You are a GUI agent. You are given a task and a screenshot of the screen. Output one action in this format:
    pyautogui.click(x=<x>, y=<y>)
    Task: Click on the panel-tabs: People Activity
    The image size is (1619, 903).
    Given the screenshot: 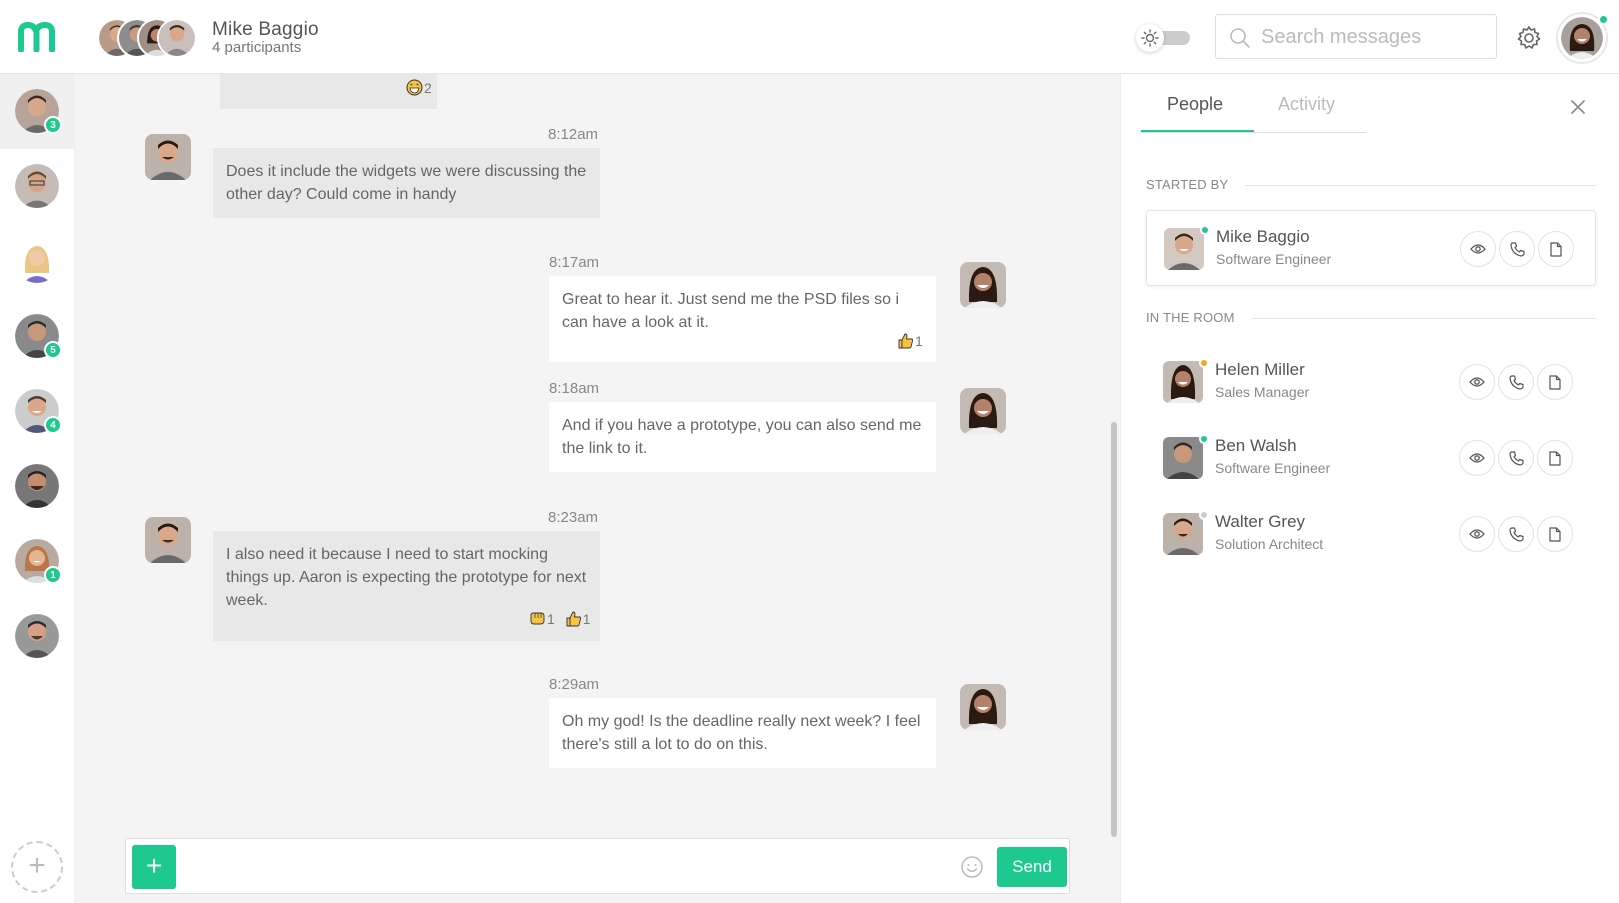 What is the action you would take?
    pyautogui.click(x=1253, y=103)
    